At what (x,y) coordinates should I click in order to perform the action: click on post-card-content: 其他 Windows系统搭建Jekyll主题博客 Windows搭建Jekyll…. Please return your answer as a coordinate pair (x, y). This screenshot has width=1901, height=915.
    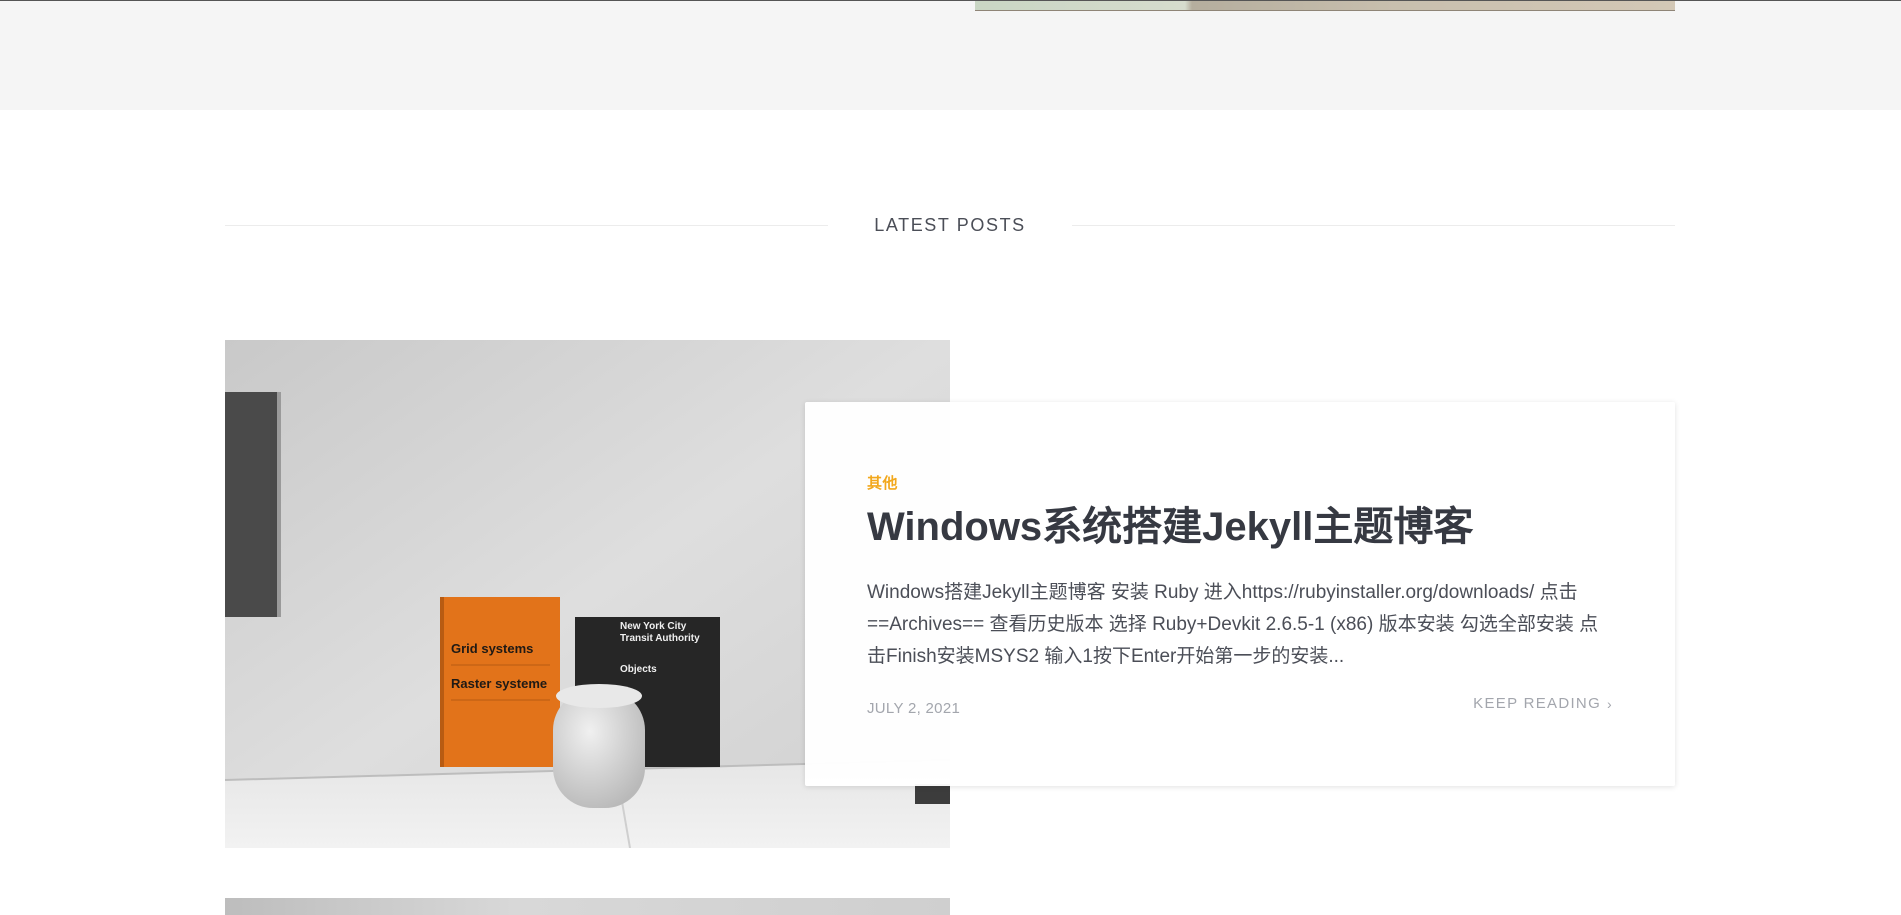
    Looking at the image, I should click on (1239, 572).